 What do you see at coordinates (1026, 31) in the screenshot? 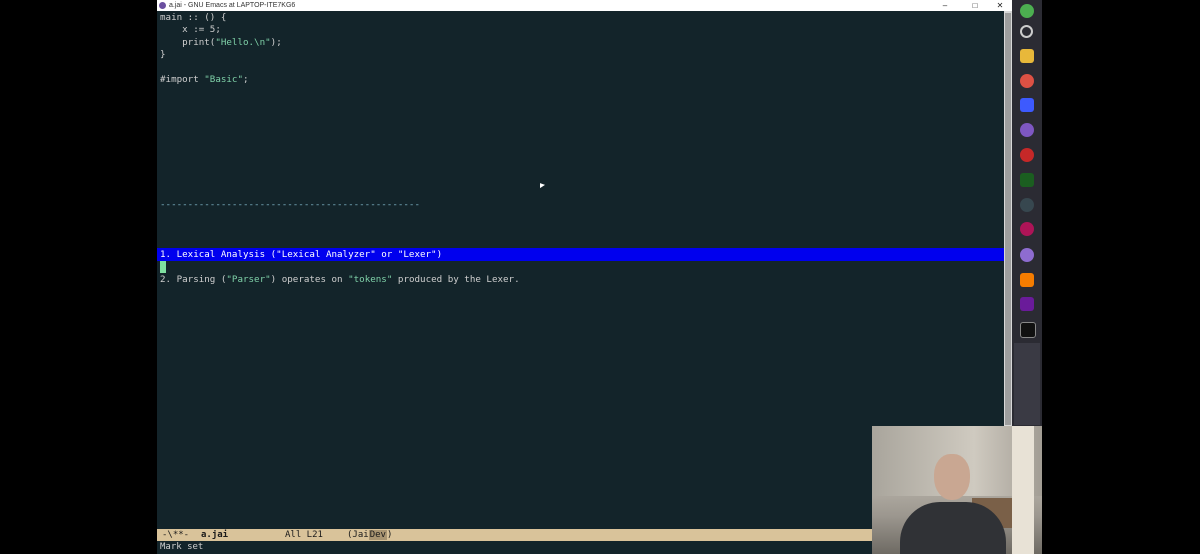
I see `search-icon` at bounding box center [1026, 31].